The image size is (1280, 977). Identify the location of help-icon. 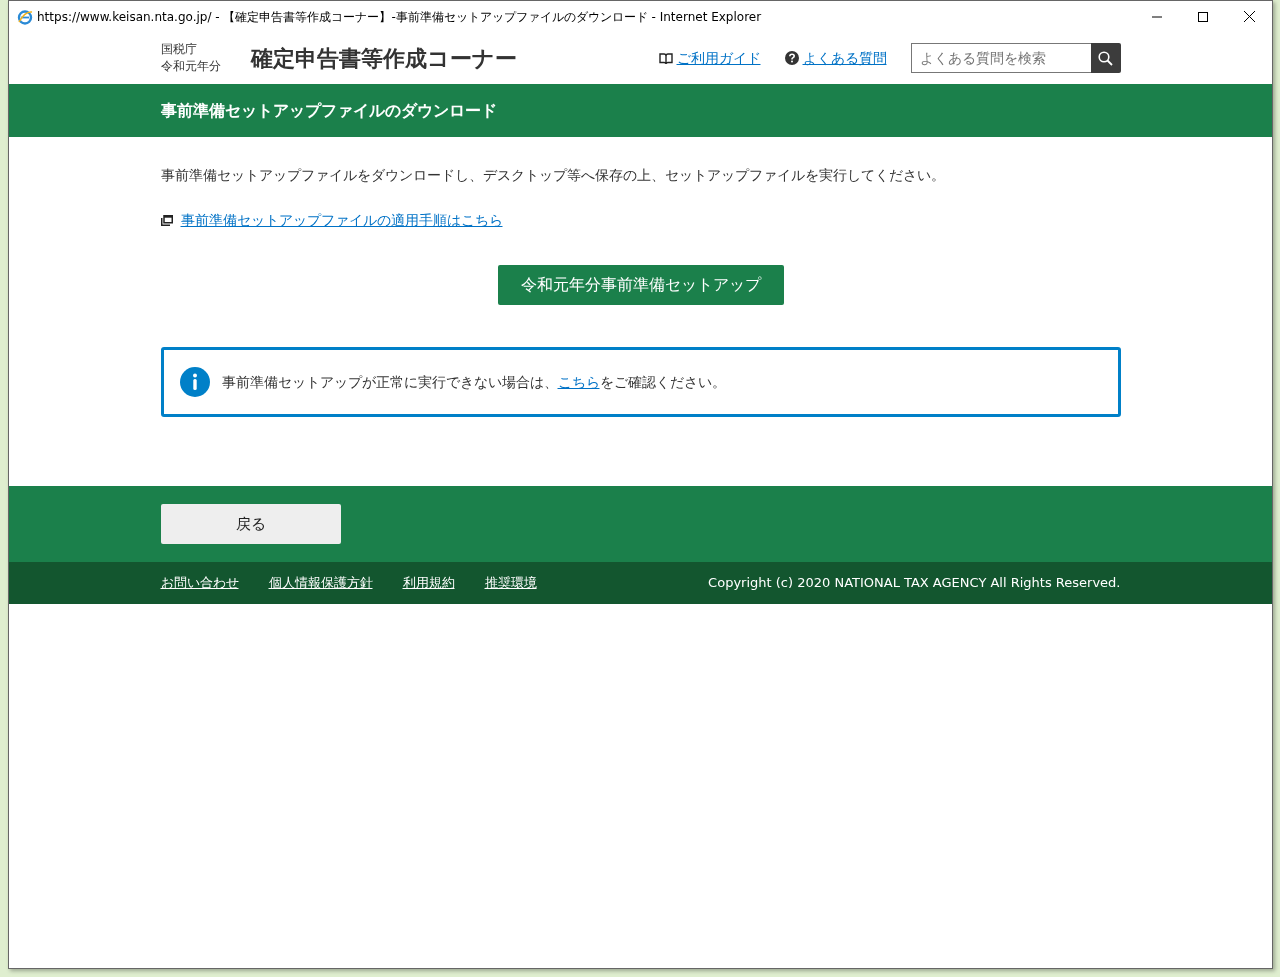
(791, 58).